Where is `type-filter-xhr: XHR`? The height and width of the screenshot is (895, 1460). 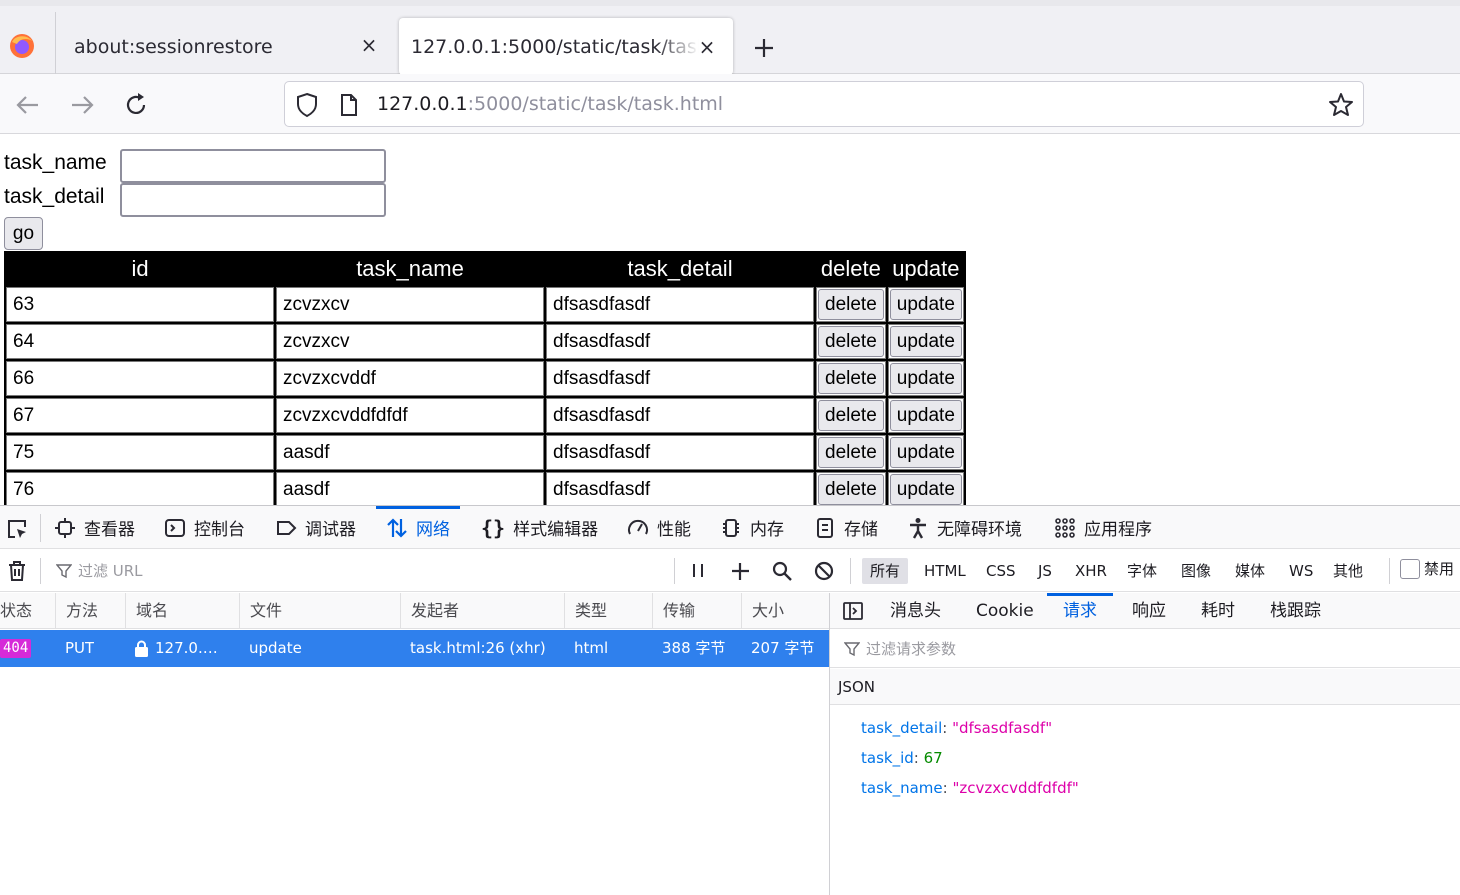
type-filter-xhr: XHR is located at coordinates (1091, 571).